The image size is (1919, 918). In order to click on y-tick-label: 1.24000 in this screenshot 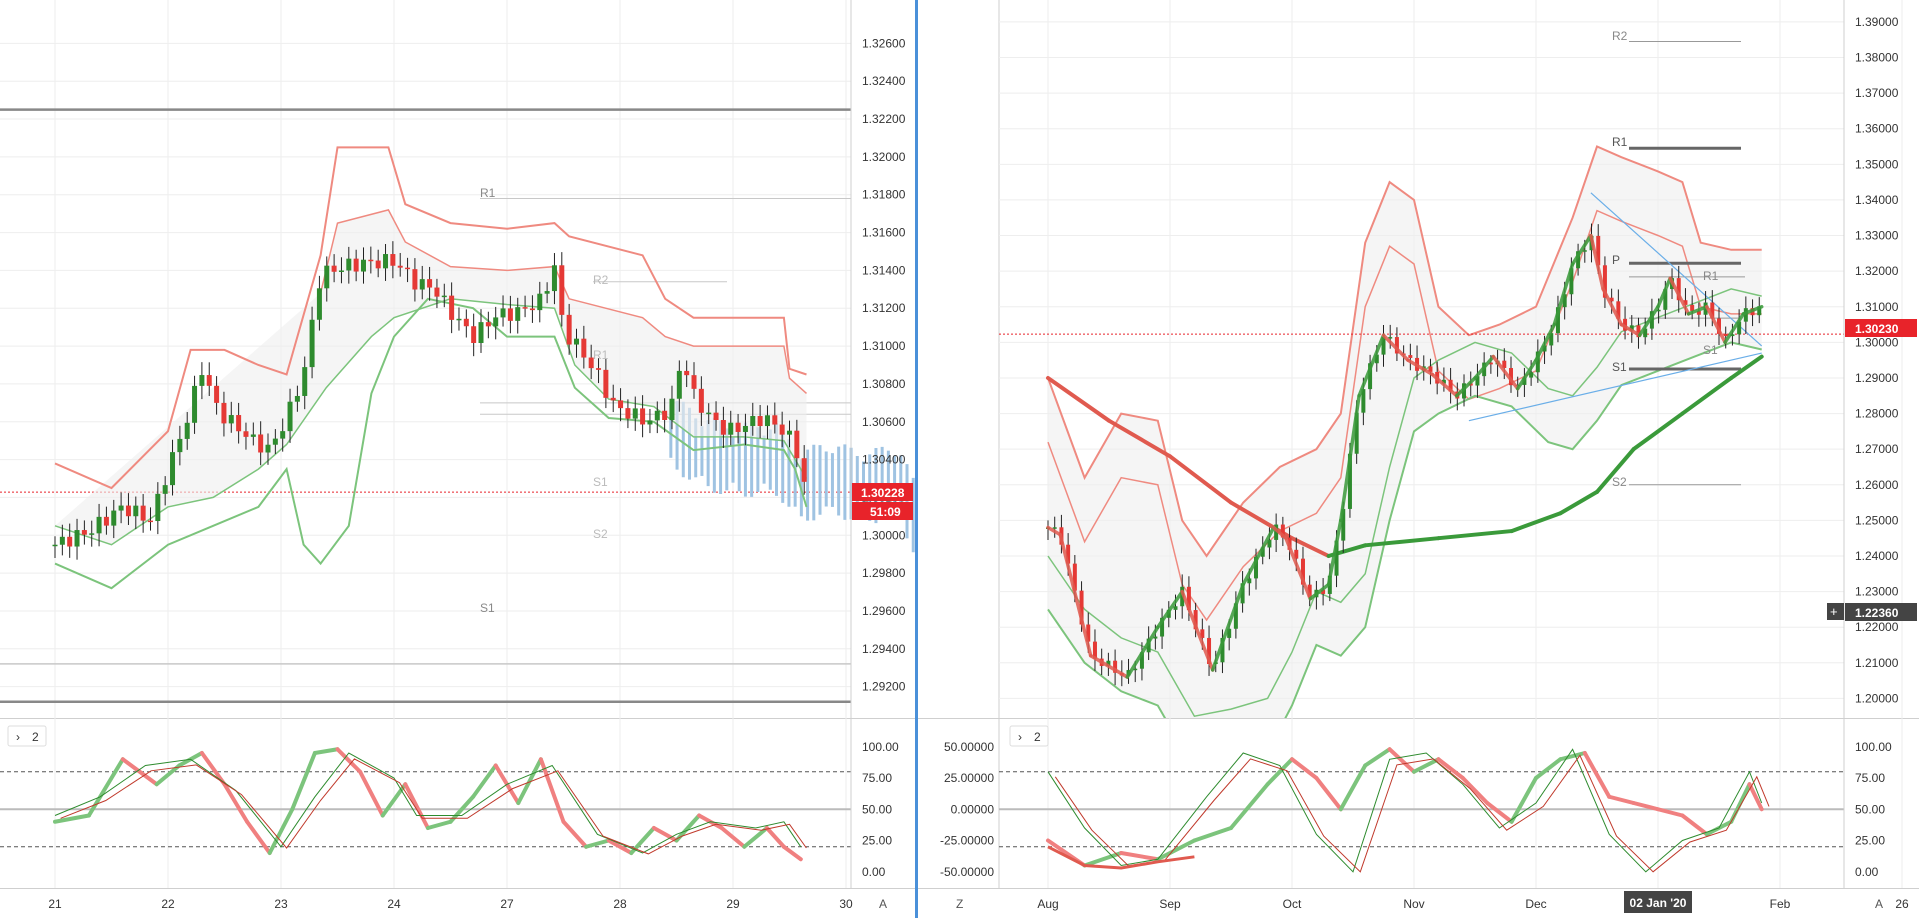, I will do `click(1877, 556)`.